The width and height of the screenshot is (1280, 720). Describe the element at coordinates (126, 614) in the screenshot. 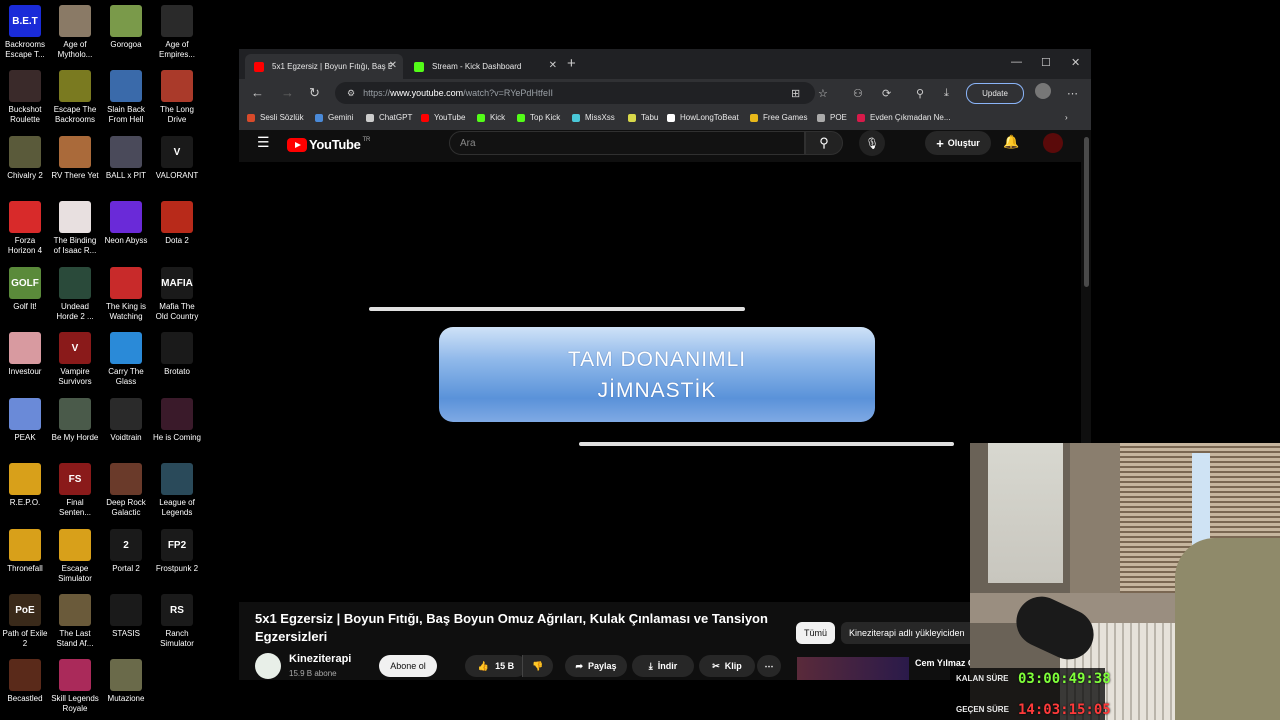

I see `desktop-icon: STASIS` at that location.